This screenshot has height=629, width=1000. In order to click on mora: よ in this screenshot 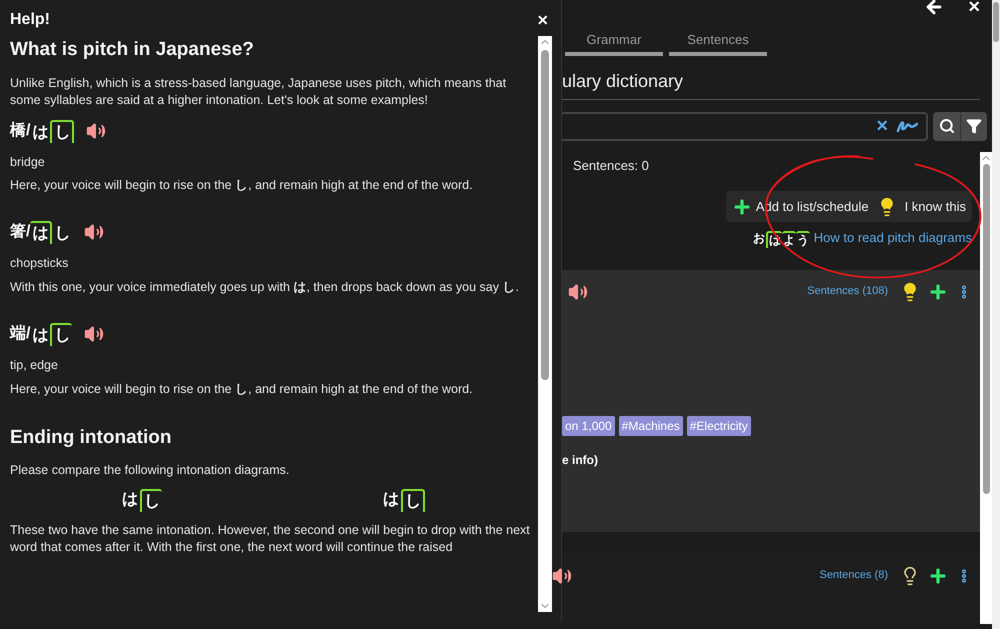, I will do `click(789, 239)`.